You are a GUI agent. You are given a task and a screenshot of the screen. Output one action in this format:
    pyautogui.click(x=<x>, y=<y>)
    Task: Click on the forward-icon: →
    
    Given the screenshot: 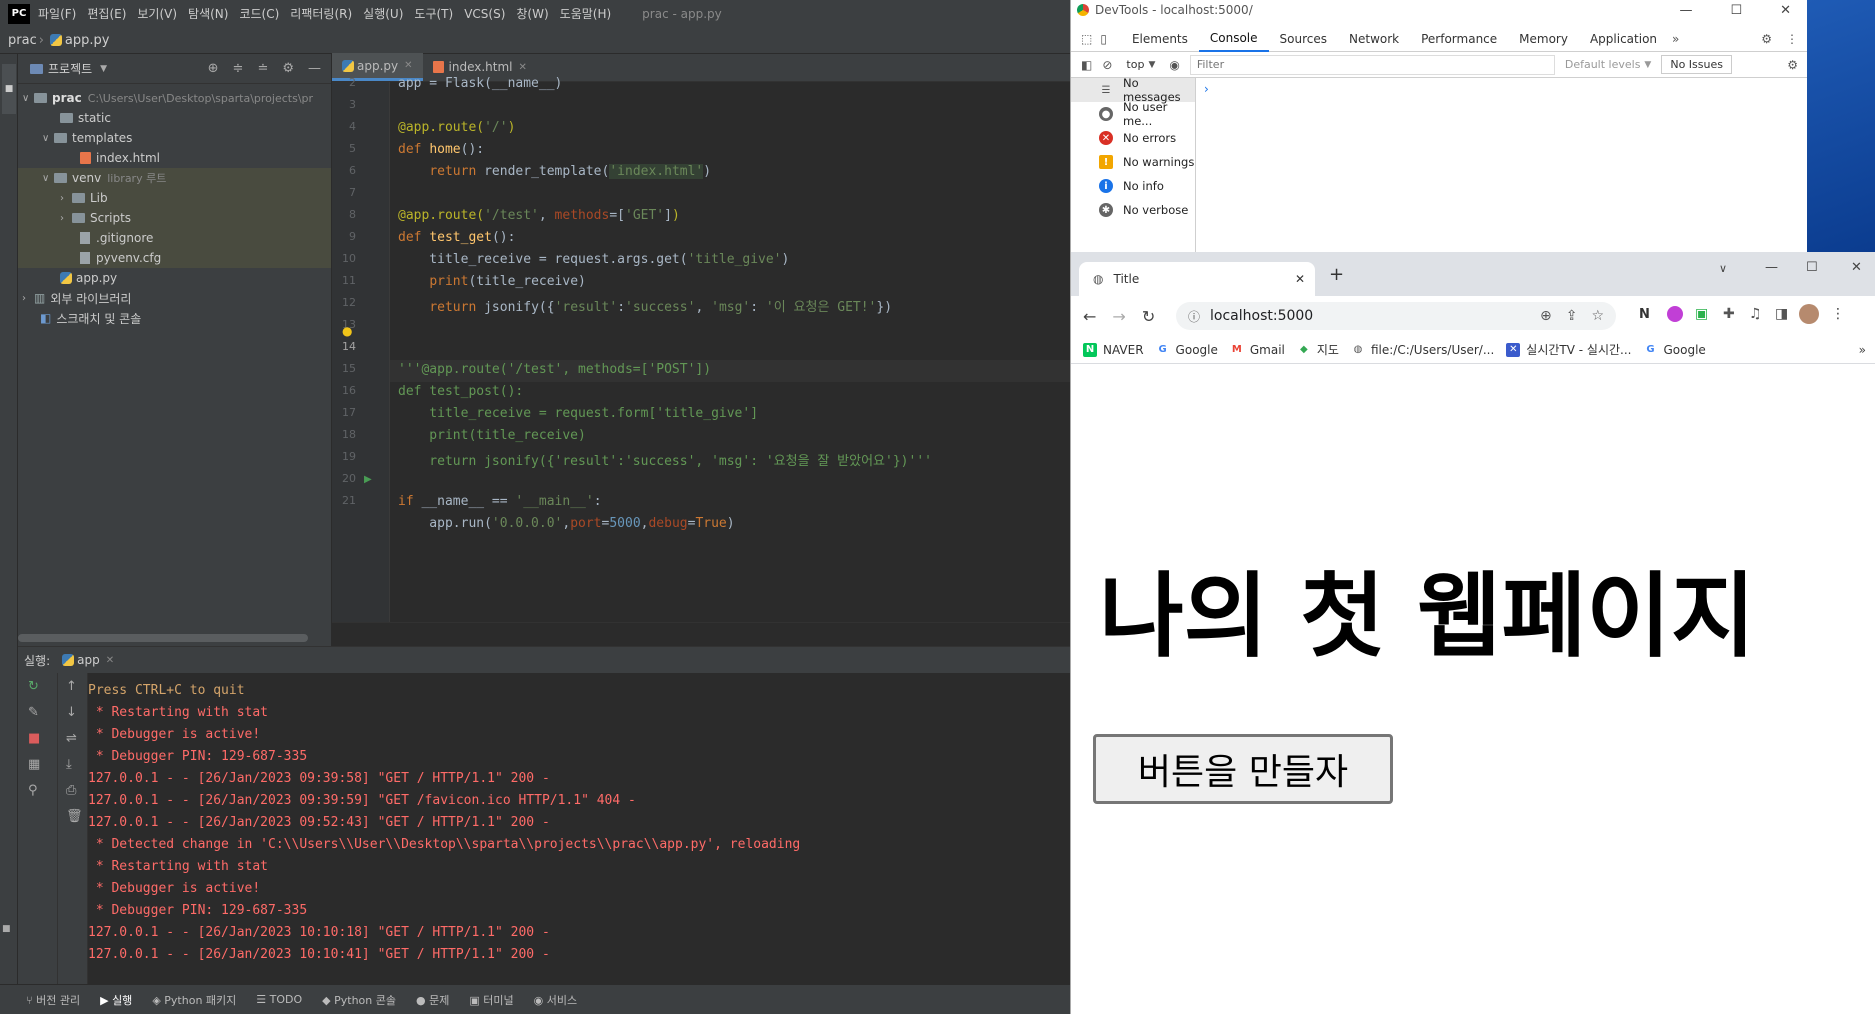 What is the action you would take?
    pyautogui.click(x=1118, y=316)
    